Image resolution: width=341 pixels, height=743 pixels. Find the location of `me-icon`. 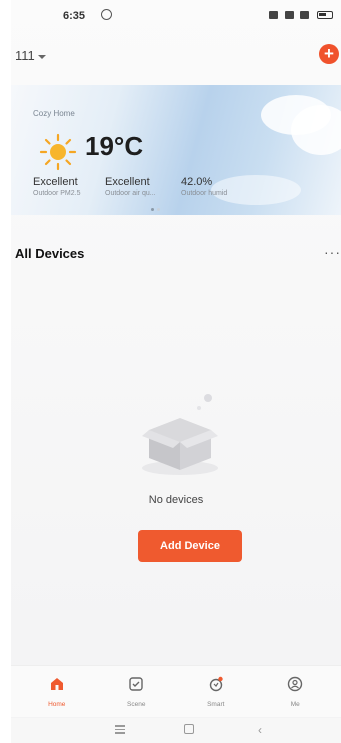

me-icon is located at coordinates (295, 684).